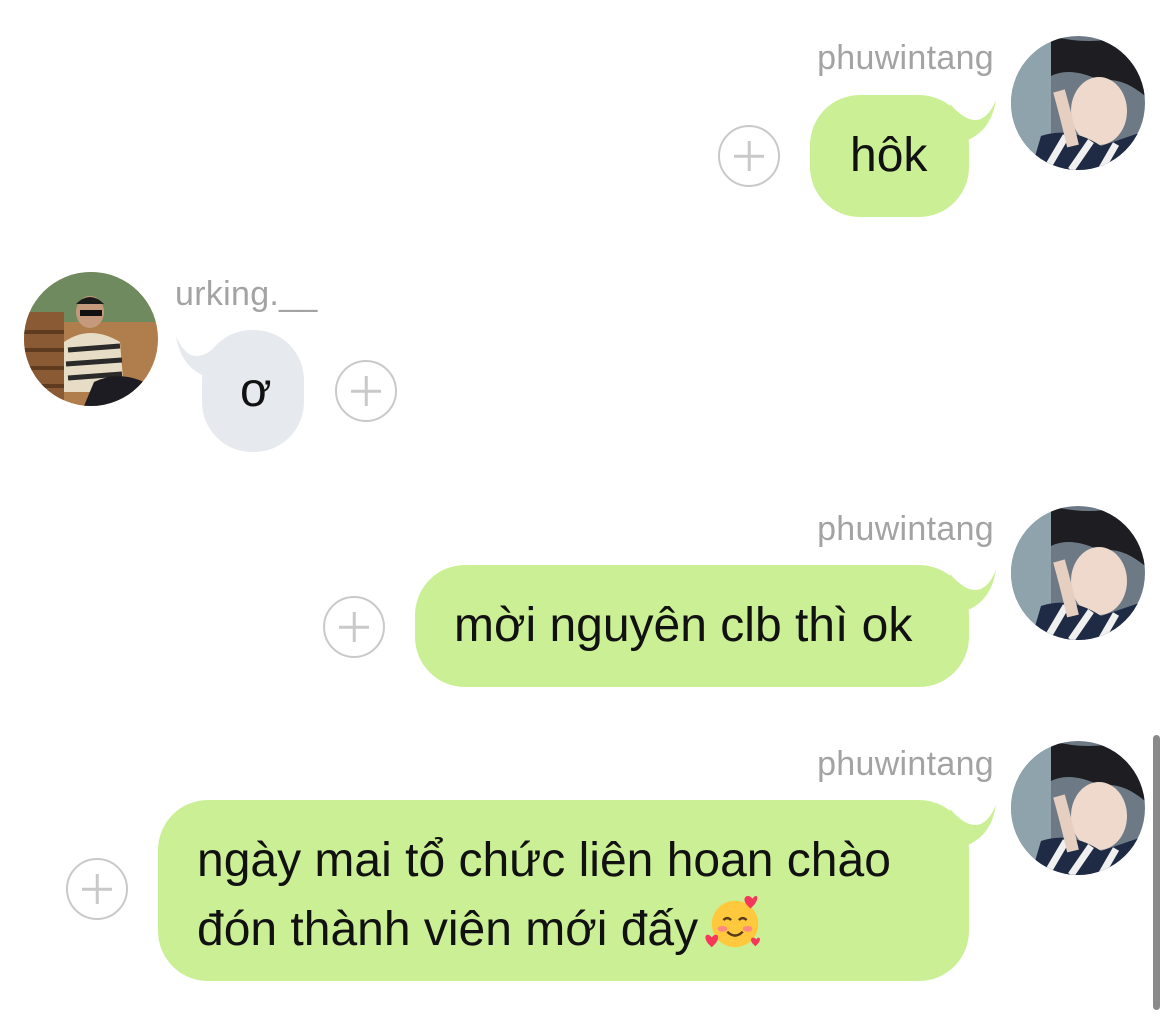 This screenshot has height=1017, width=1170. What do you see at coordinates (544, 860) in the screenshot?
I see `message-text-line: ngày mai tổ chức liên hoan chào` at bounding box center [544, 860].